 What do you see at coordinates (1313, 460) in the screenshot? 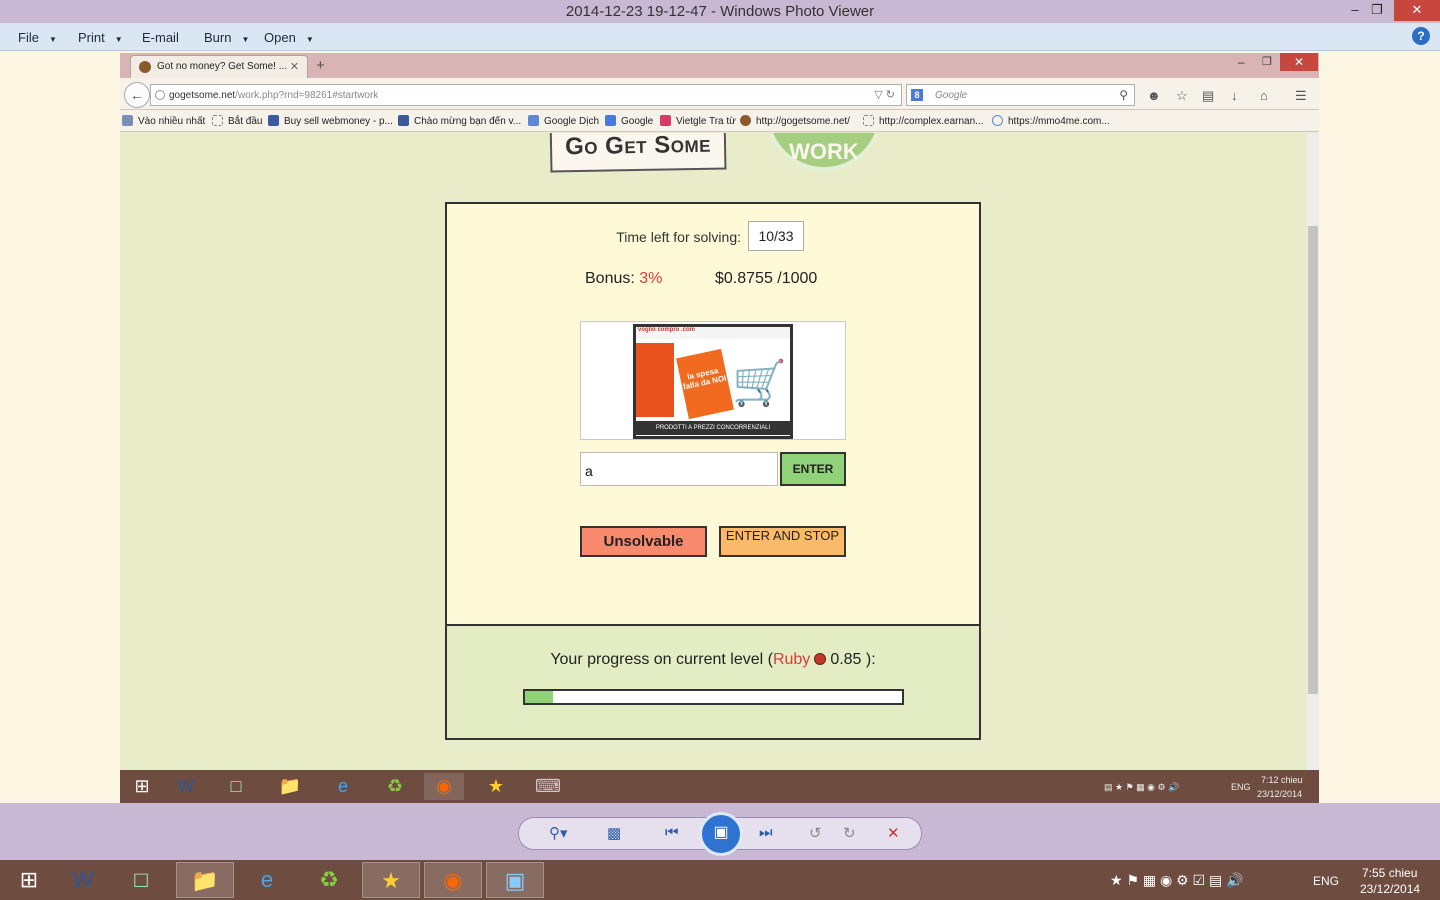
I see `scroll-thumb` at bounding box center [1313, 460].